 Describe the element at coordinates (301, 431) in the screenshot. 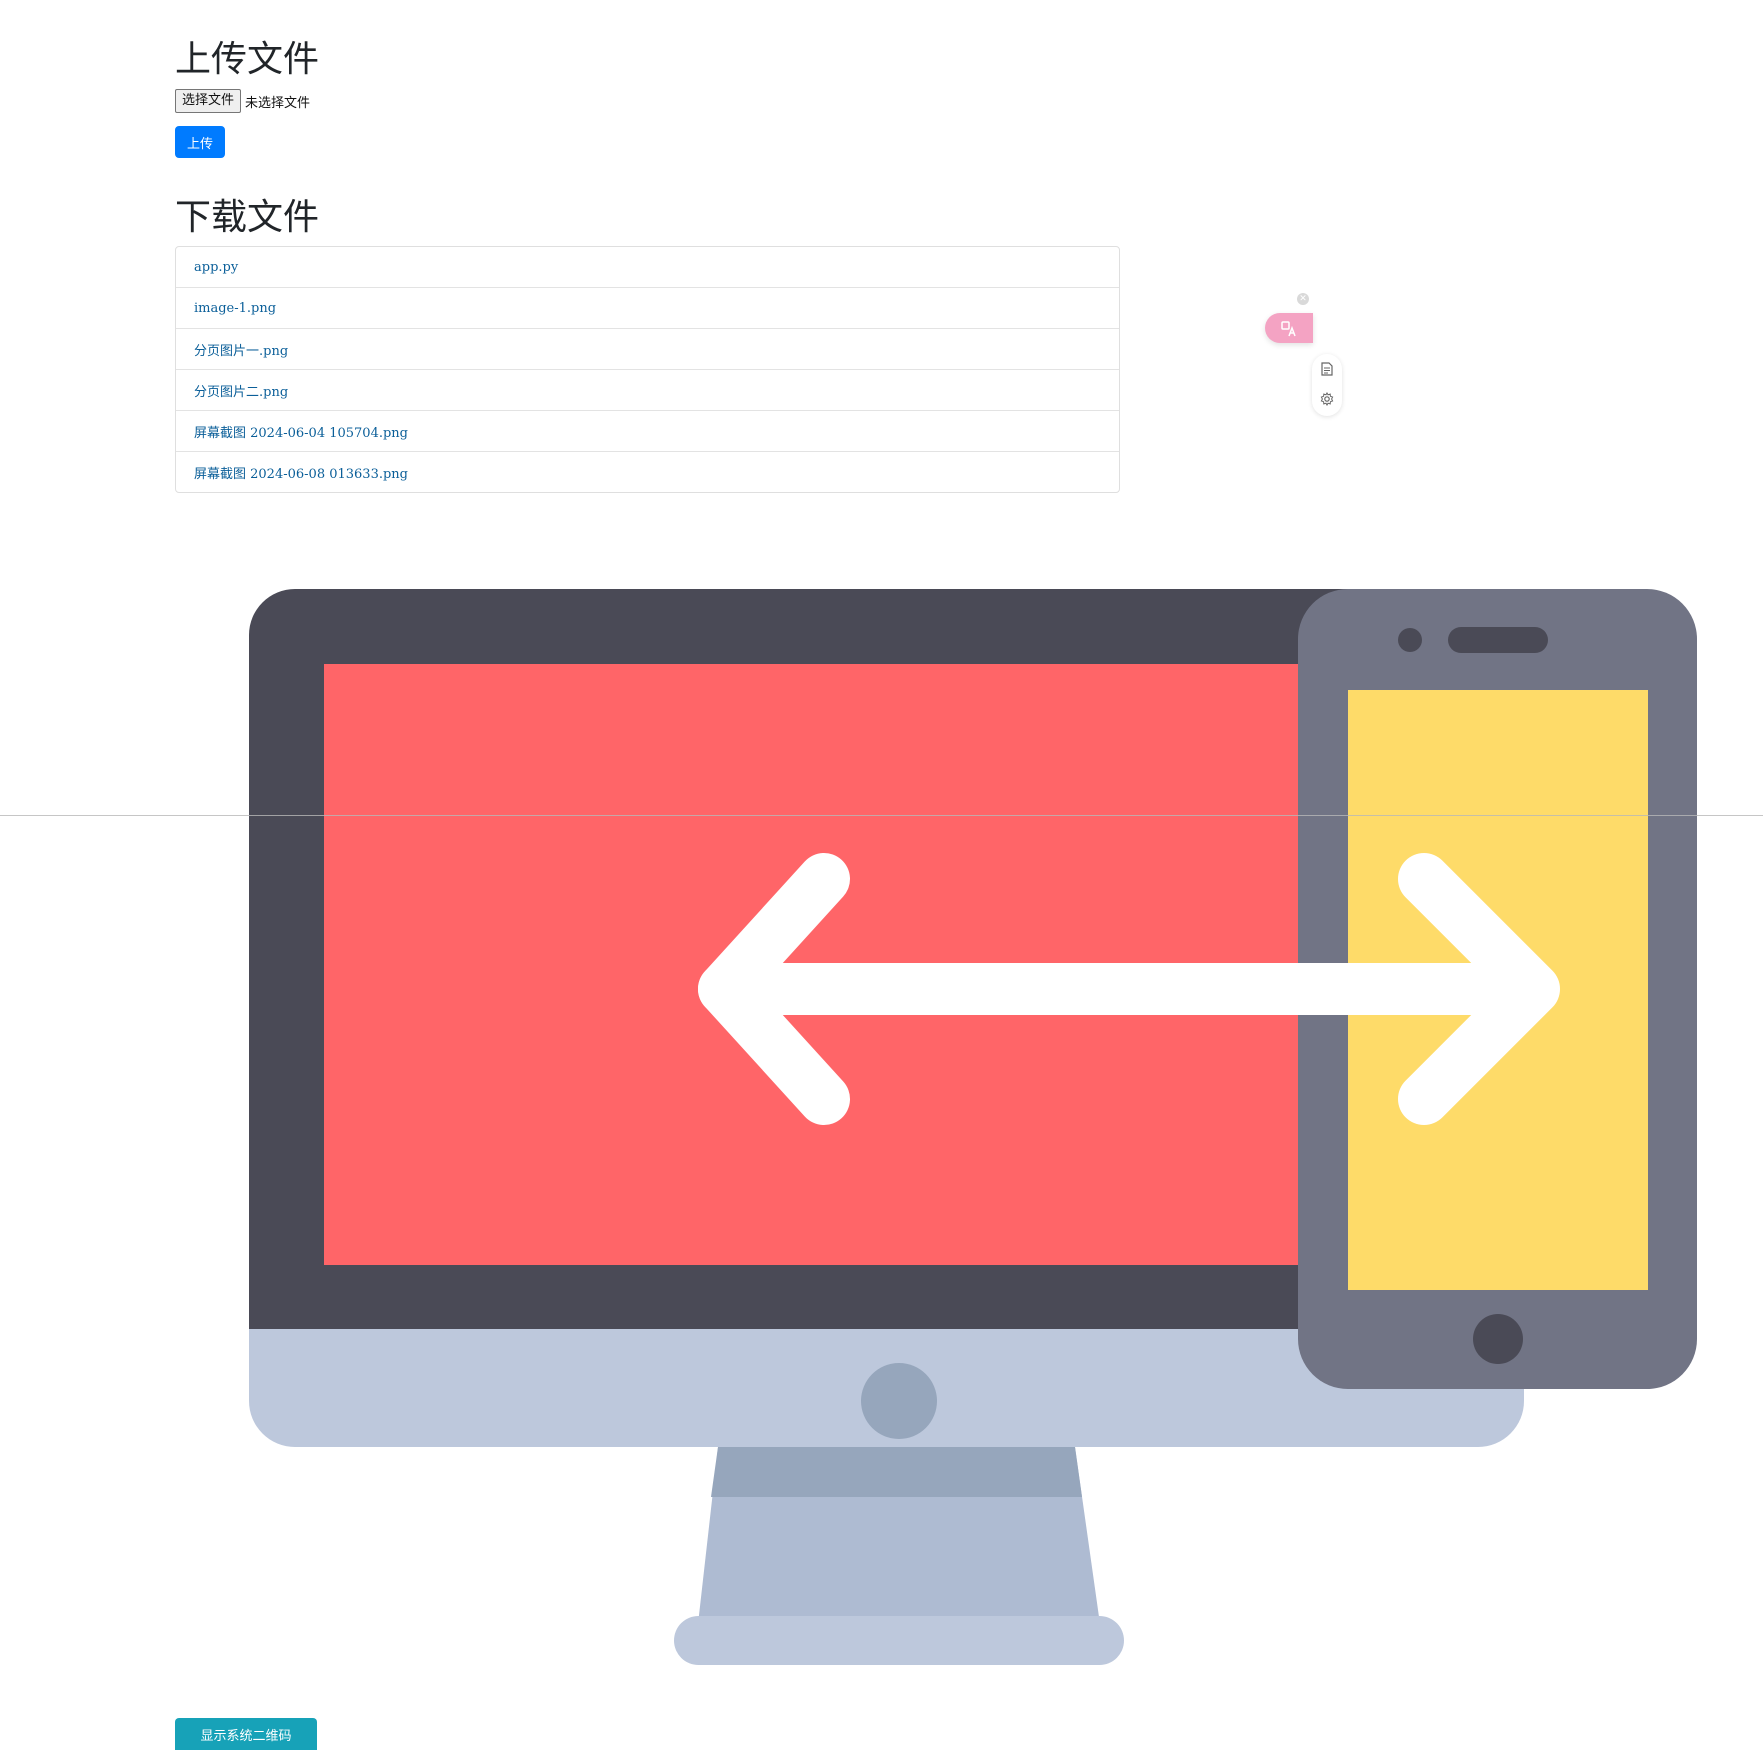

I see `file-link-screenshot-0604: 屏幕截图 2024-06-04 105704.png` at that location.